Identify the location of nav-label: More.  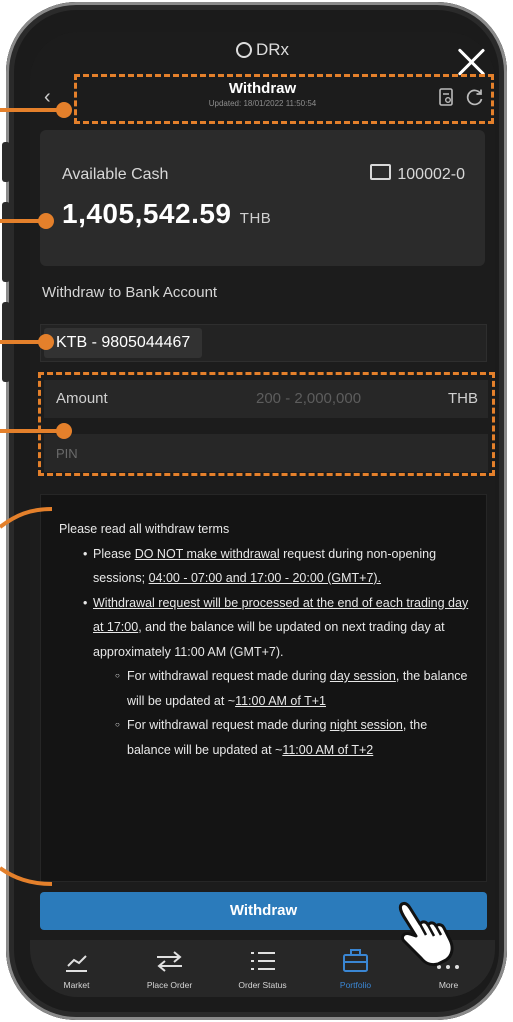
(448, 985).